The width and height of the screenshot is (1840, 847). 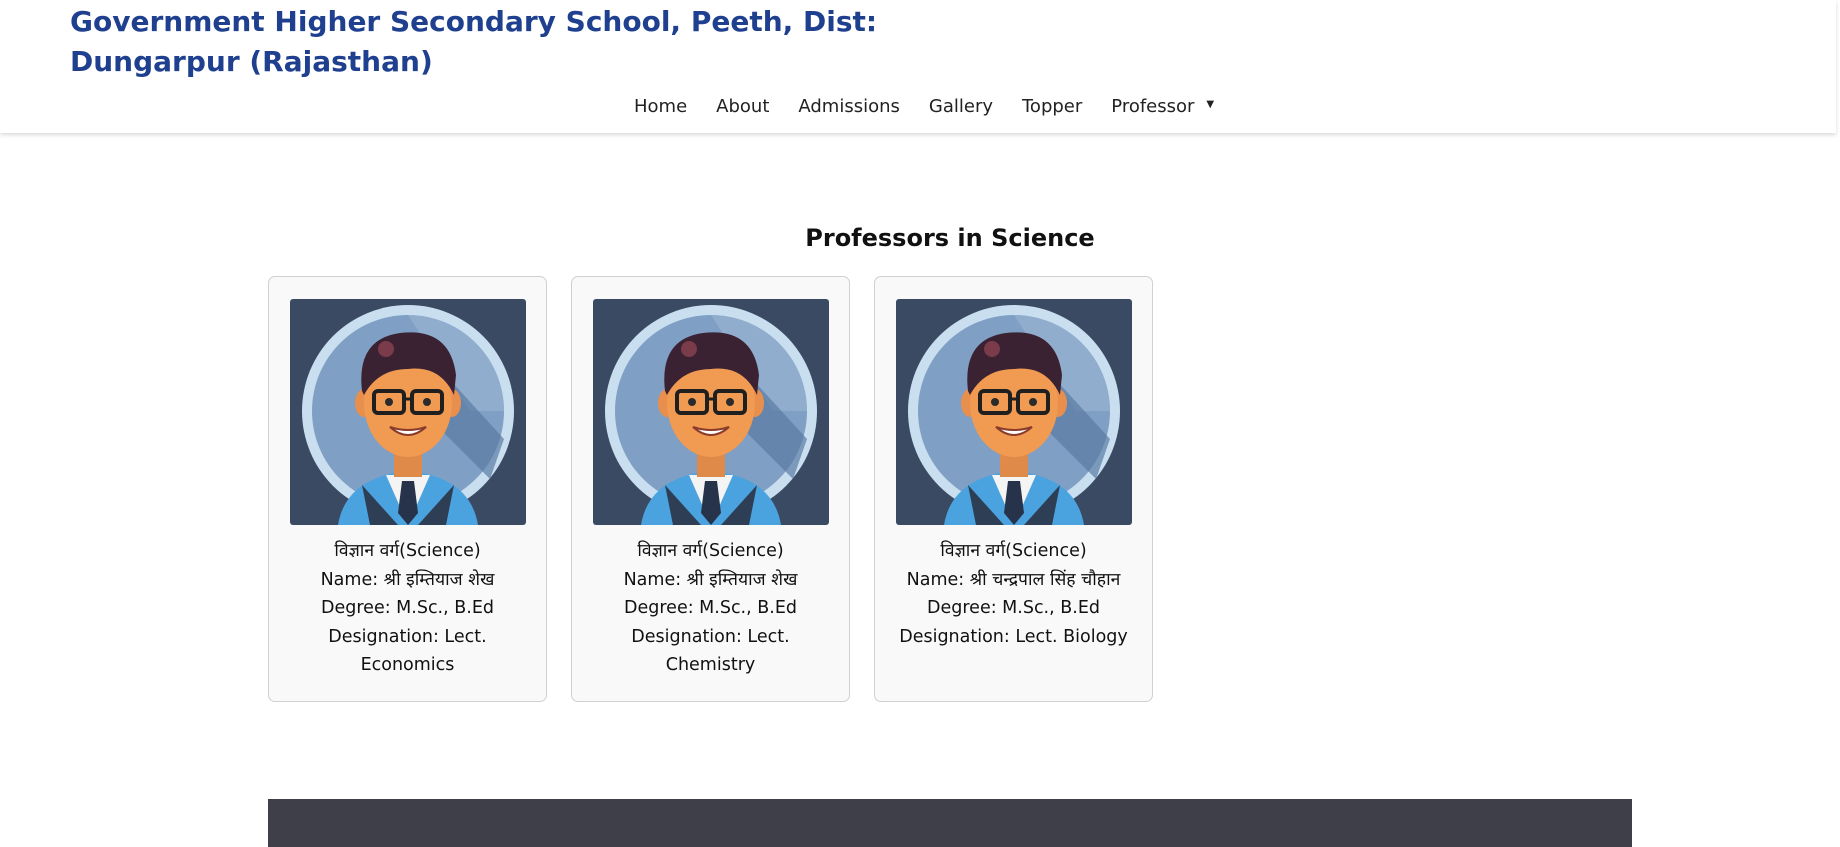 What do you see at coordinates (1013, 579) in the screenshot?
I see `professor-name: Name: श्री चन्द्रपाल सिंह चौहान` at bounding box center [1013, 579].